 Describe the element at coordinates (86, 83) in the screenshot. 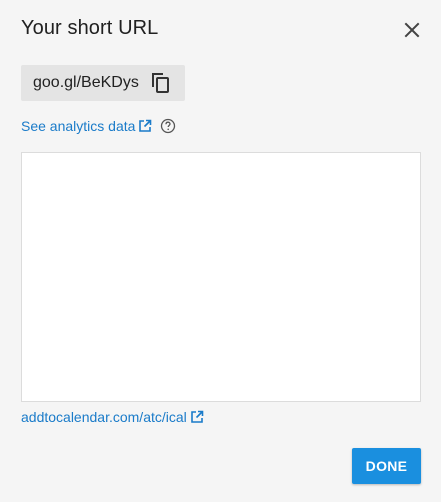

I see `short-url-text: goo.gl/BeKDys` at that location.